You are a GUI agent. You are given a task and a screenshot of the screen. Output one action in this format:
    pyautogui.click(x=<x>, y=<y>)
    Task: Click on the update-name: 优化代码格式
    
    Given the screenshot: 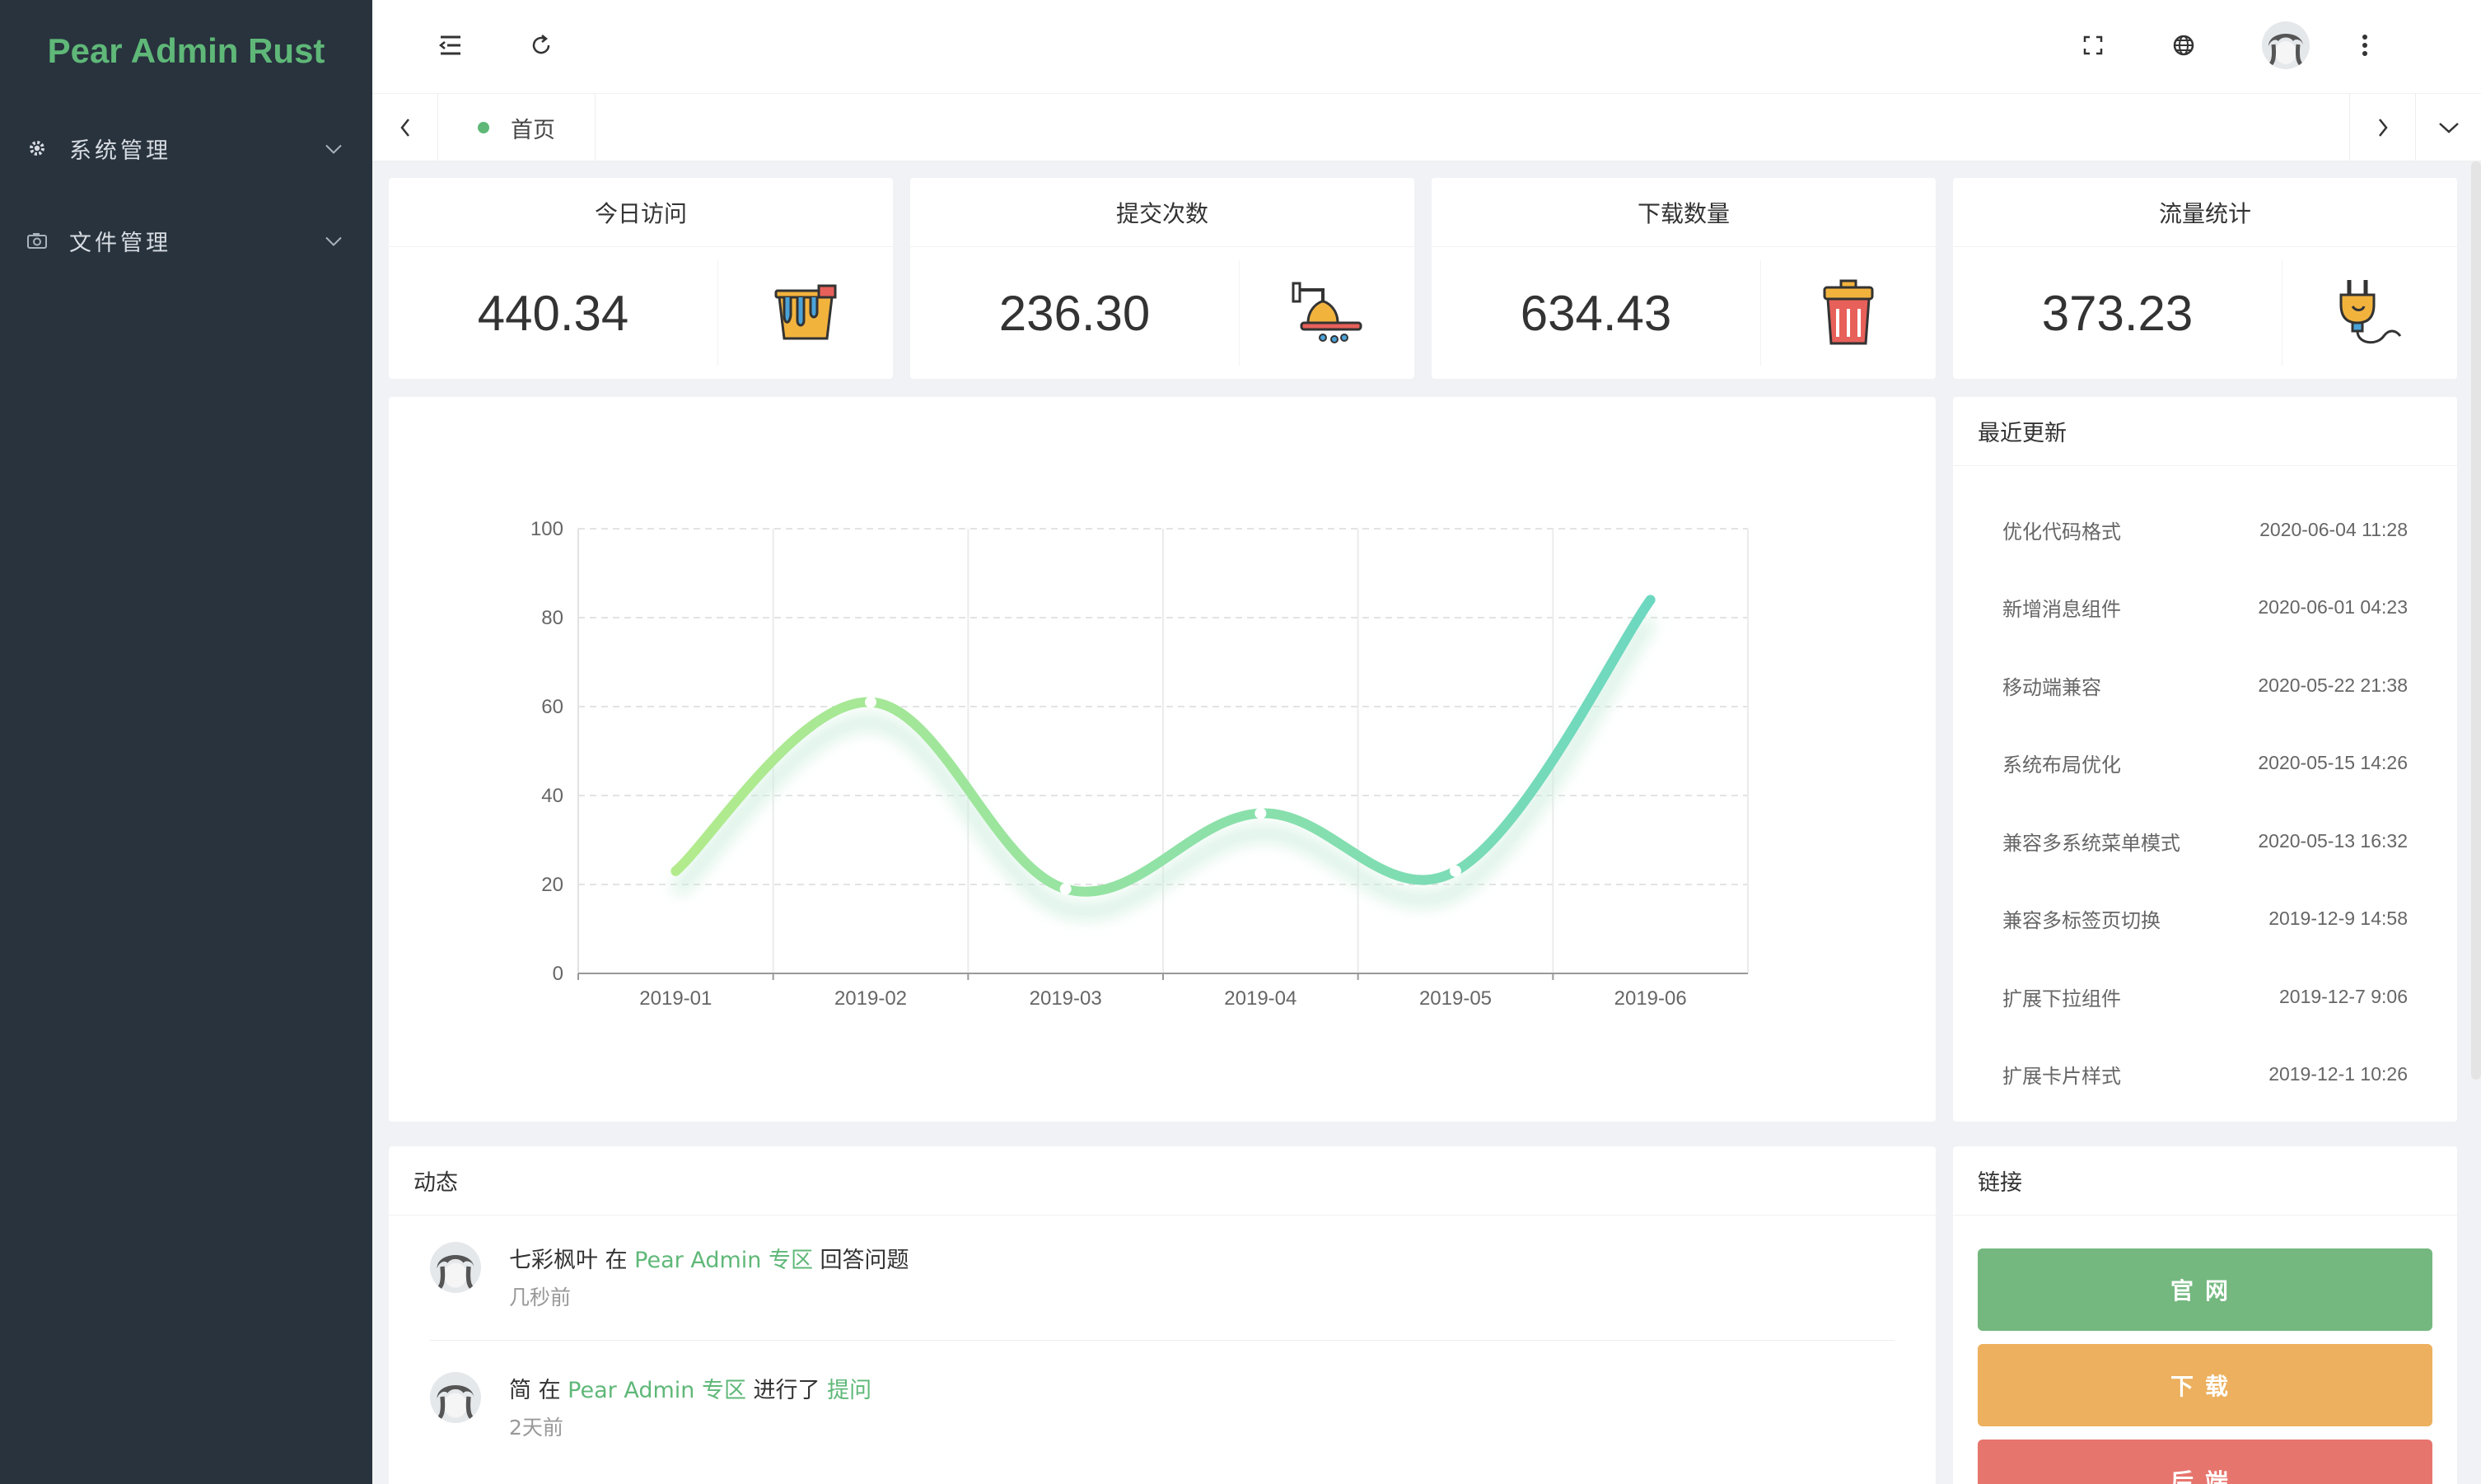 What is the action you would take?
    pyautogui.click(x=2061, y=532)
    